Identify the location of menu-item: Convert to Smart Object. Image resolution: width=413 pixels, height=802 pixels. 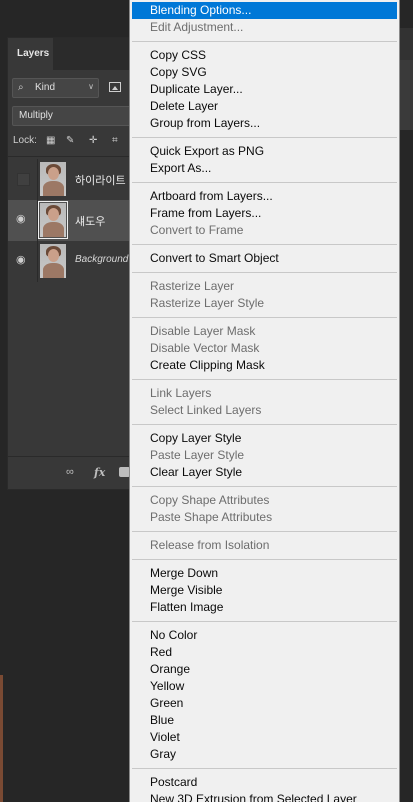
(264, 258).